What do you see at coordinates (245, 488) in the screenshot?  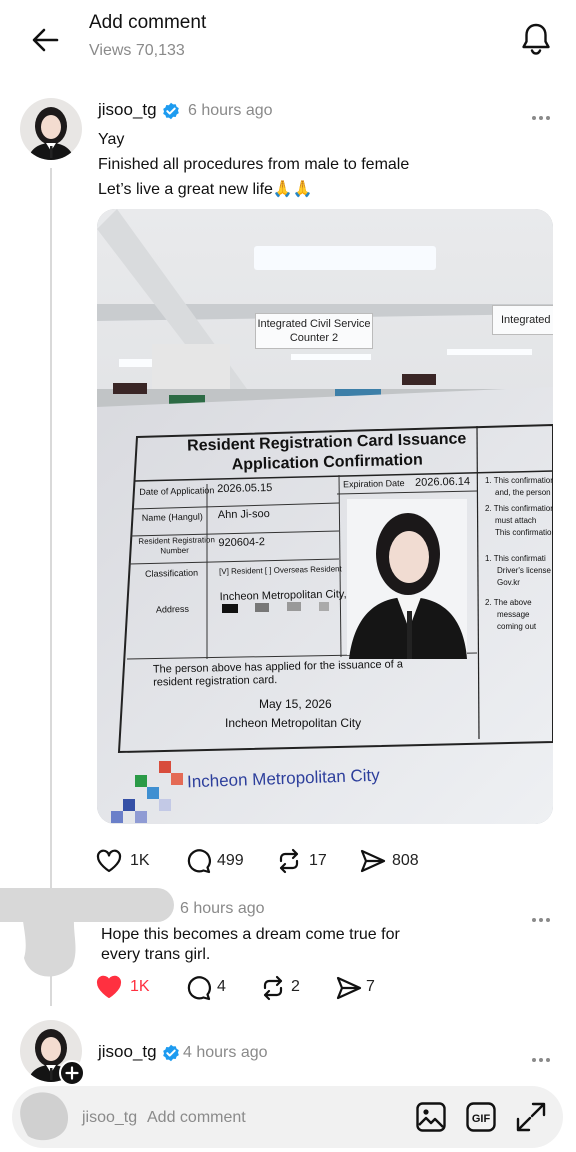 I see `doc-date-value: 2026.05.15` at bounding box center [245, 488].